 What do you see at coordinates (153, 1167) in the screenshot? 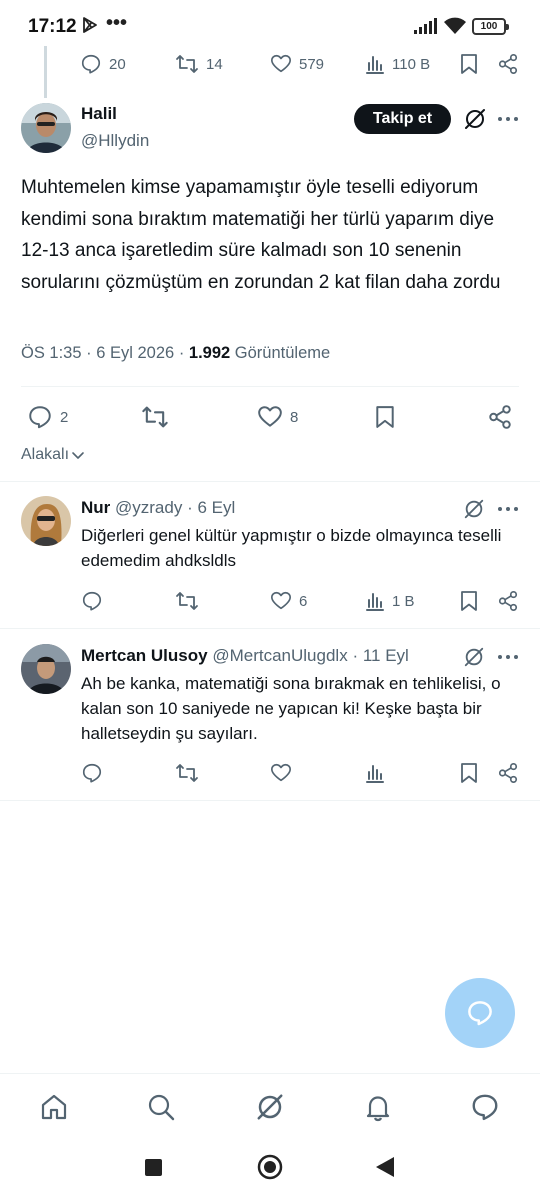
I see `recents-button` at bounding box center [153, 1167].